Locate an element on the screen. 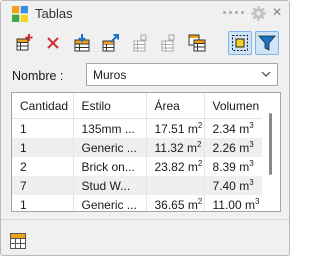 This screenshot has height=256, width=320. cell-volumen: 2.34 m3 is located at coordinates (232, 128).